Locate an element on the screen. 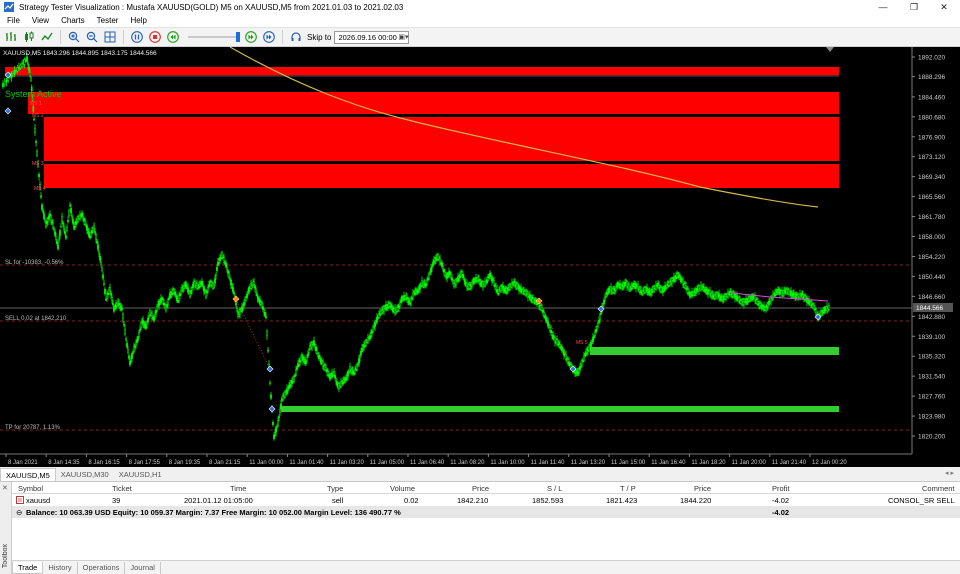  price-tick-label: 1842.880 is located at coordinates (931, 317).